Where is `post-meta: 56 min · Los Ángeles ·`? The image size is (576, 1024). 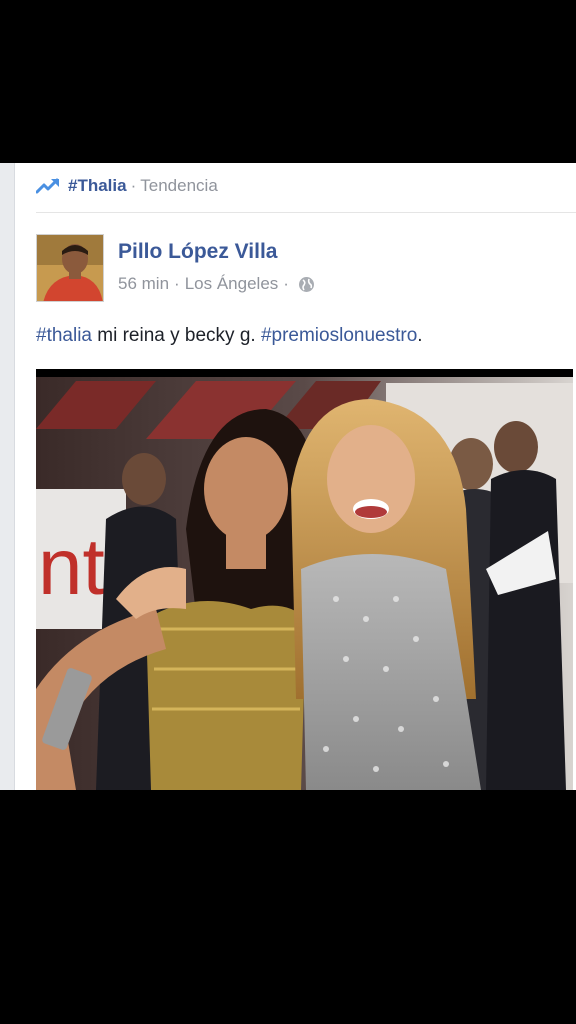
post-meta: 56 min · Los Ángeles · is located at coordinates (216, 284).